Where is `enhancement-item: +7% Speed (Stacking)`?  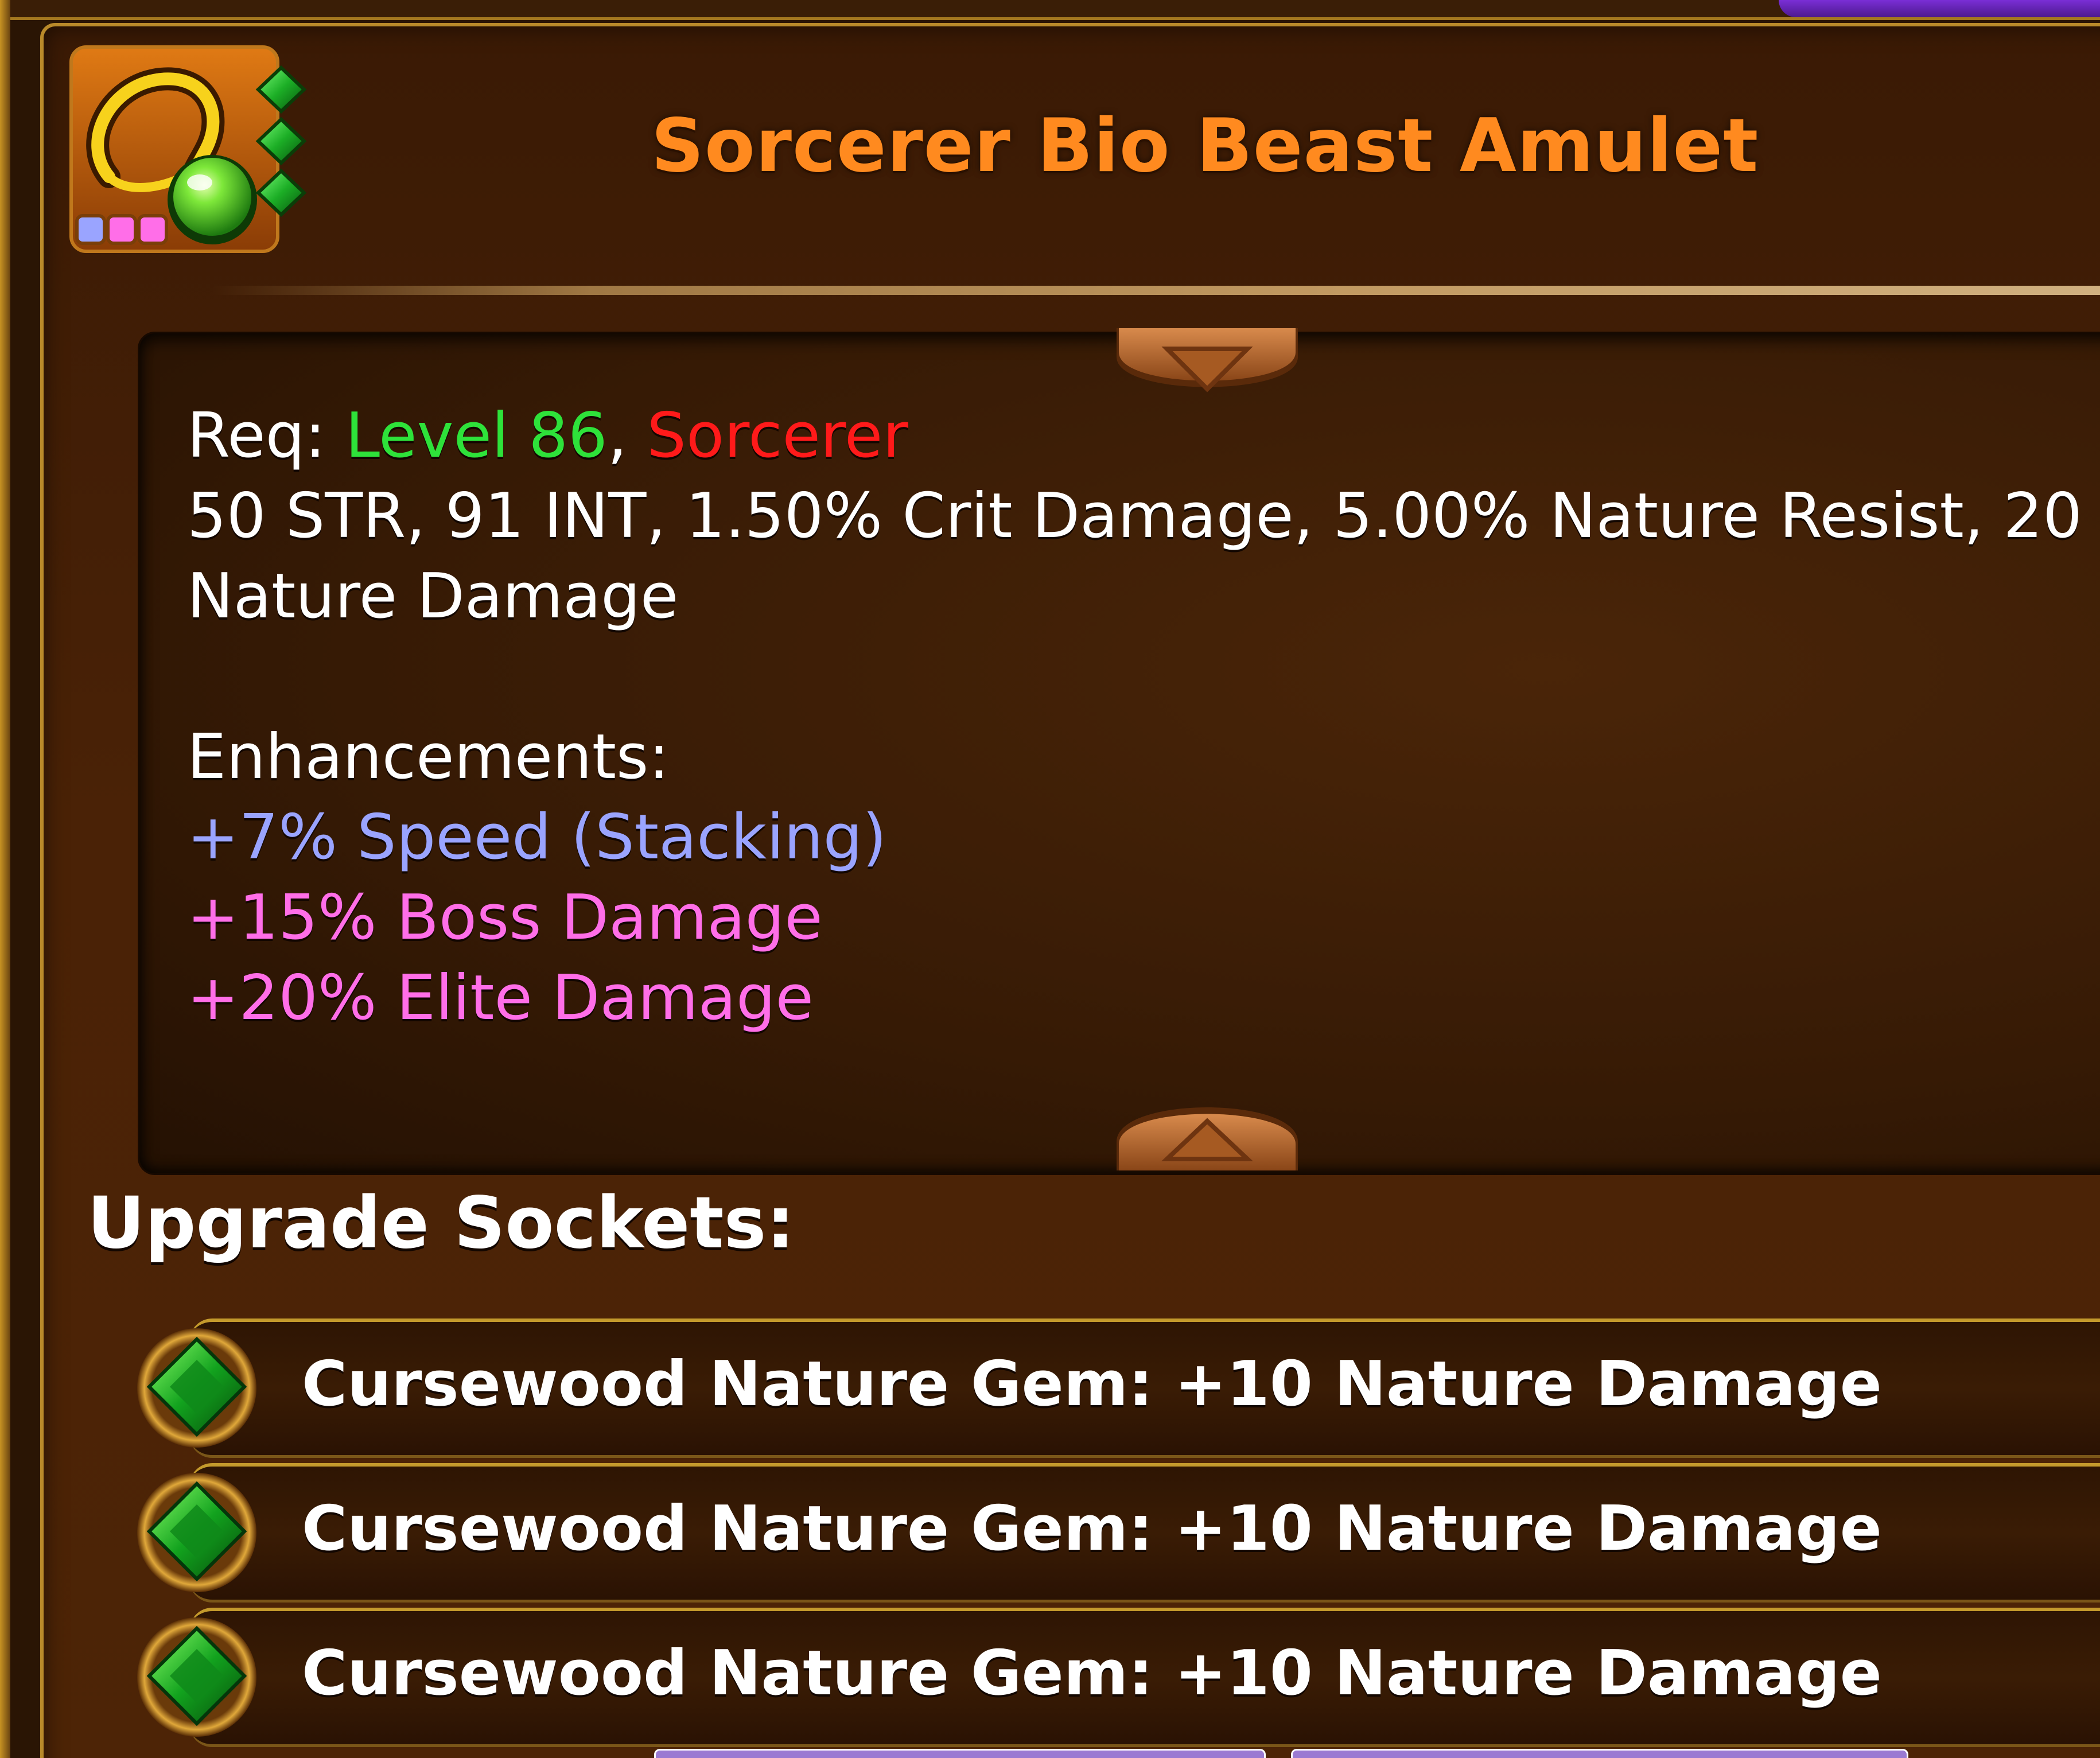 enhancement-item: +7% Speed (Stacking) is located at coordinates (537, 837).